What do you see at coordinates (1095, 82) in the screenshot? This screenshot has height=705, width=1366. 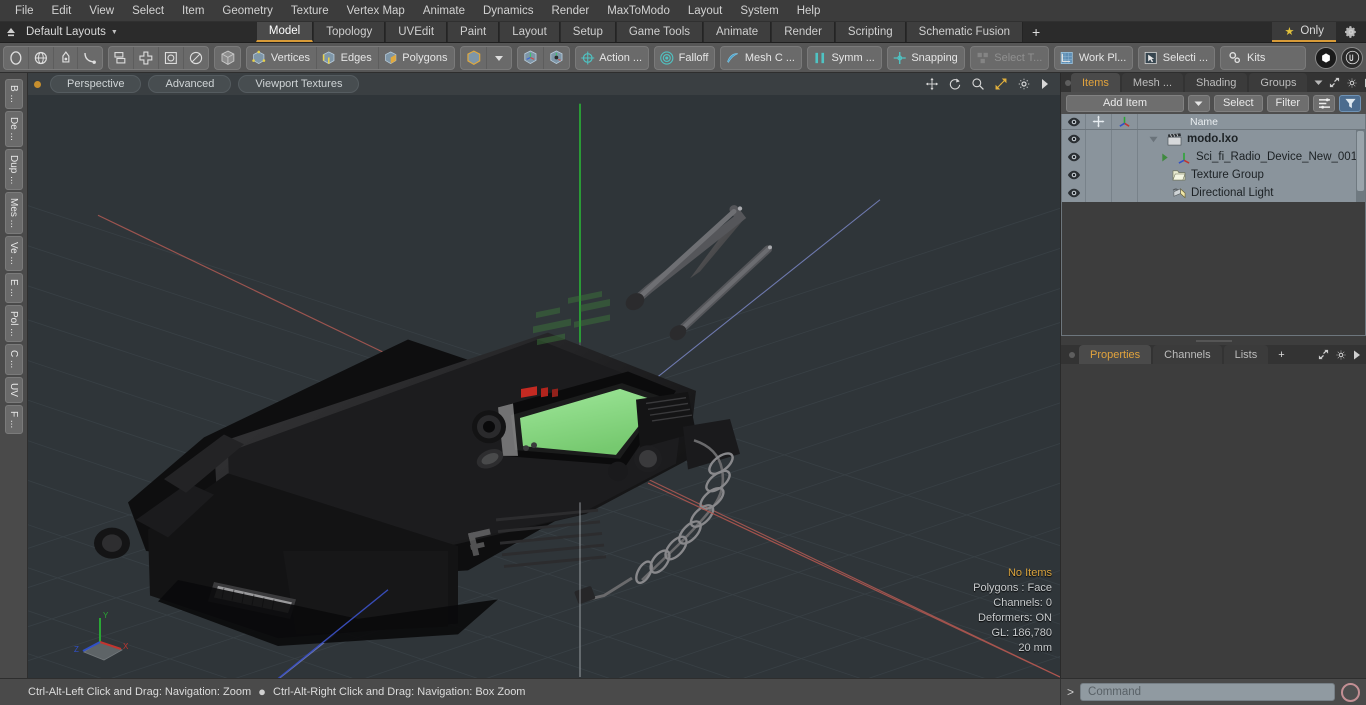 I see `tab-items: Items` at bounding box center [1095, 82].